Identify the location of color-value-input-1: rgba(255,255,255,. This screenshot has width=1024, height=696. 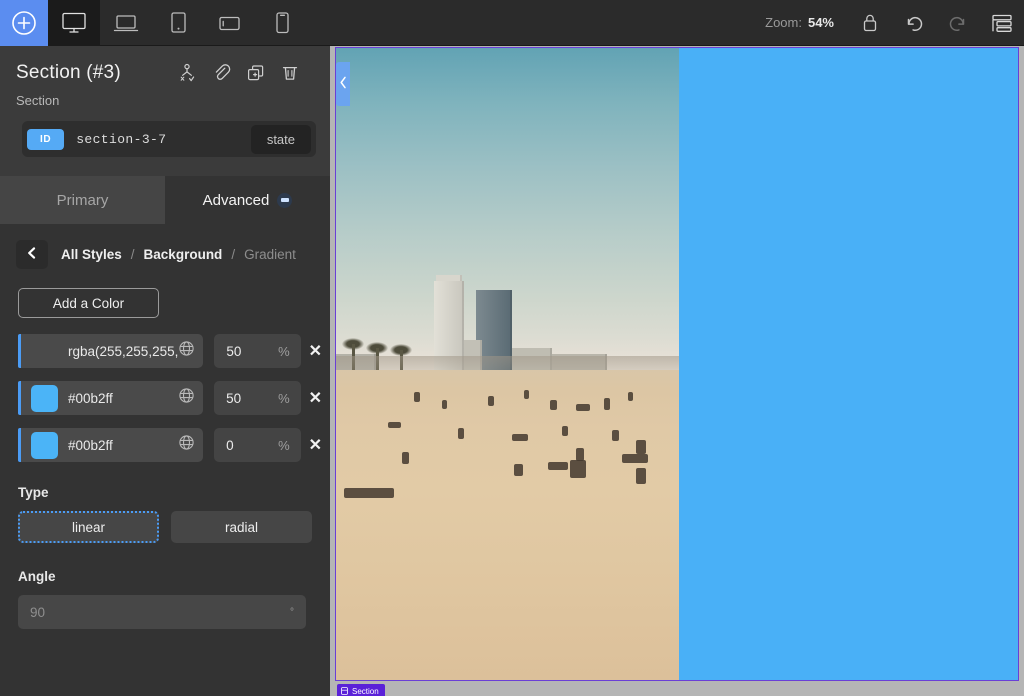
(112, 351).